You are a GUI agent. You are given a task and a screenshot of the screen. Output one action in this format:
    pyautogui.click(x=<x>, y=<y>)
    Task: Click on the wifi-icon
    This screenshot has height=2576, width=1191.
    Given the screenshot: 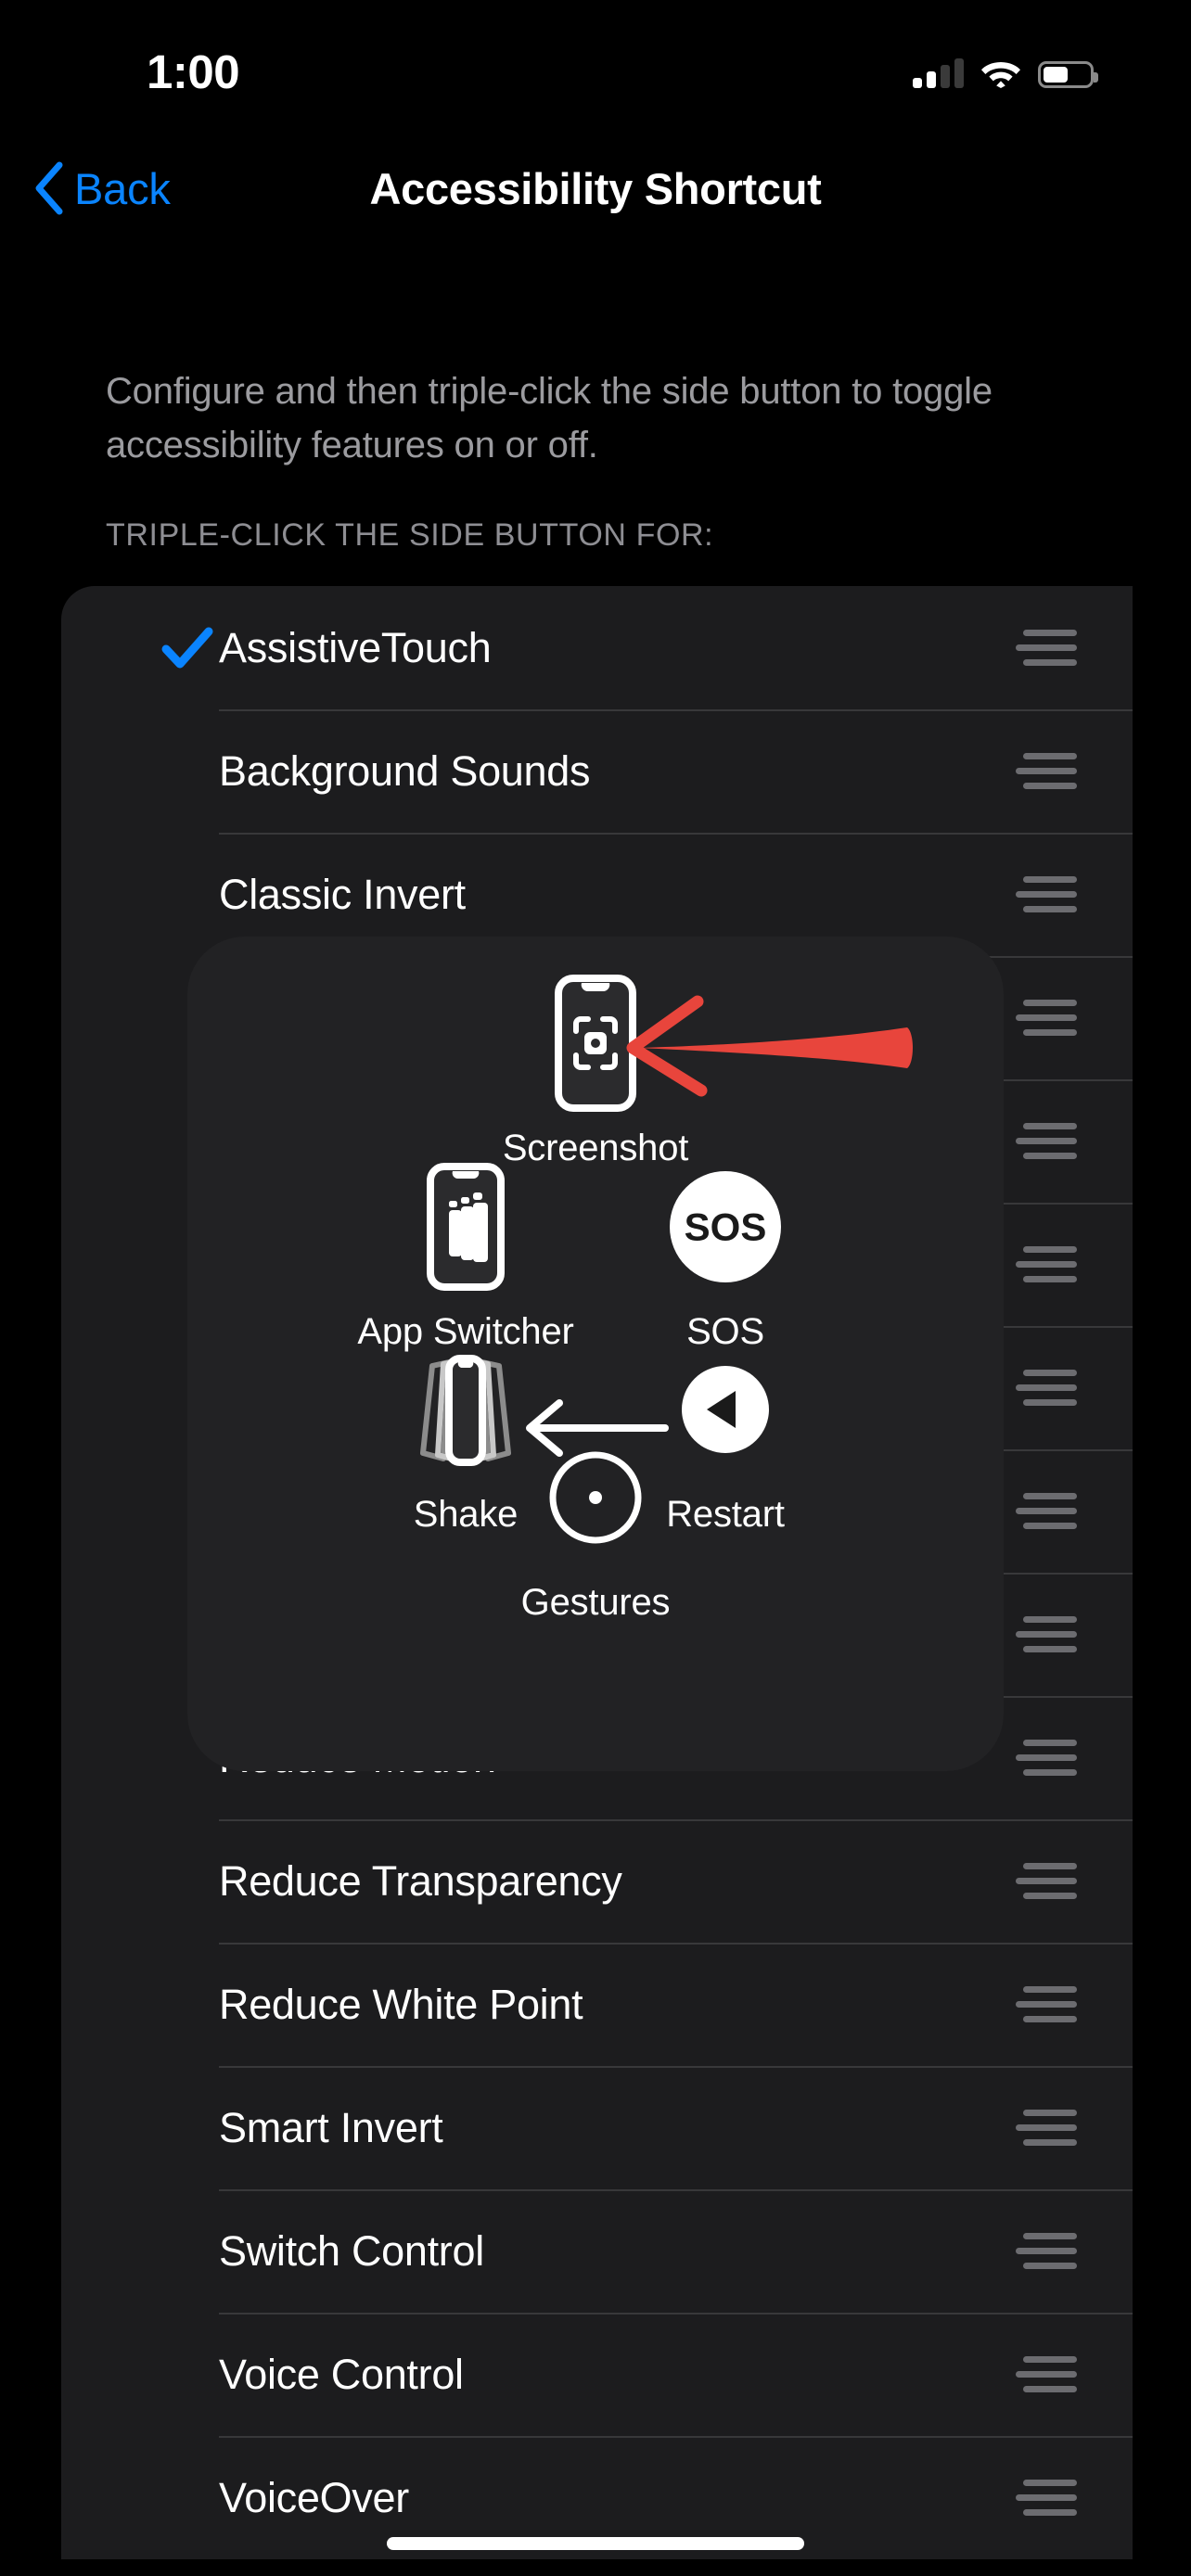 What is the action you would take?
    pyautogui.click(x=1000, y=75)
    